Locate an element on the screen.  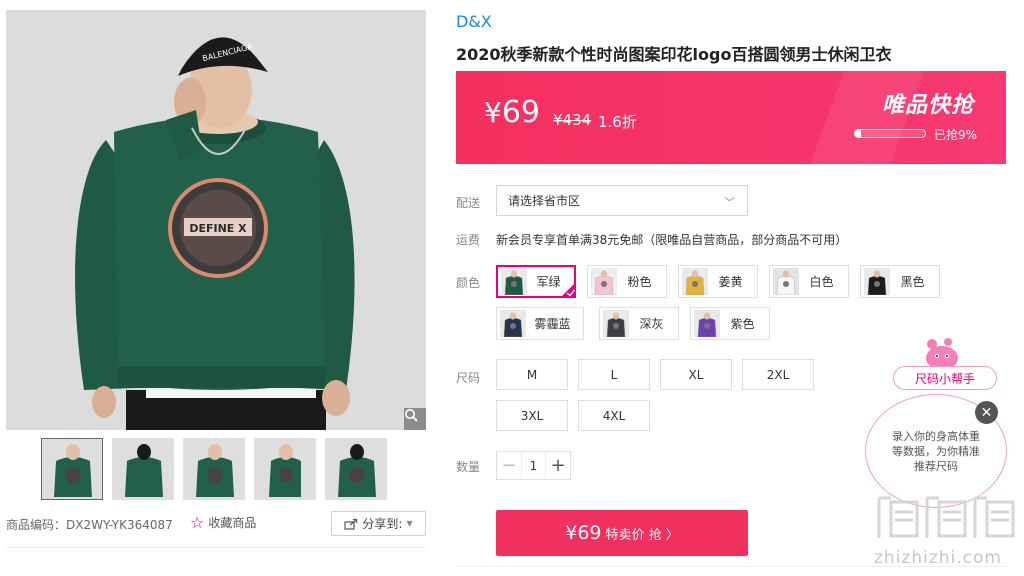
close-icon: ✕ is located at coordinates (986, 412).